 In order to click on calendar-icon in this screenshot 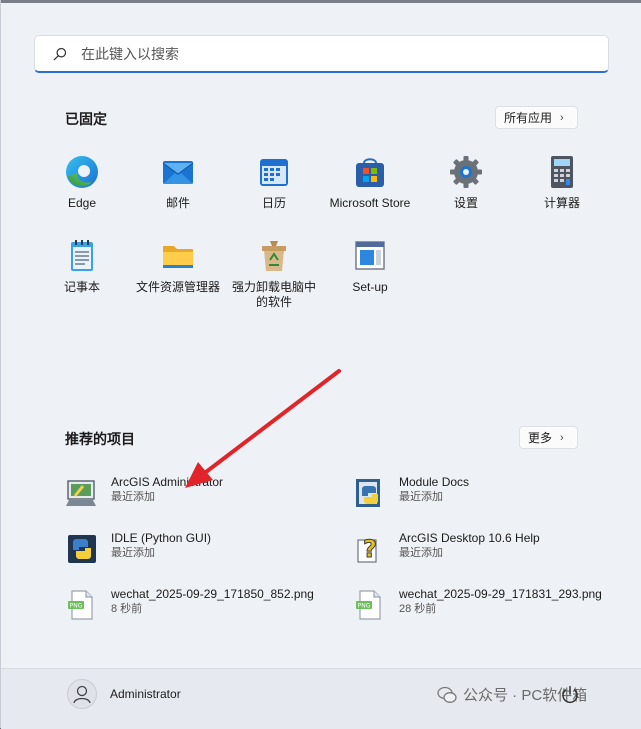, I will do `click(274, 172)`.